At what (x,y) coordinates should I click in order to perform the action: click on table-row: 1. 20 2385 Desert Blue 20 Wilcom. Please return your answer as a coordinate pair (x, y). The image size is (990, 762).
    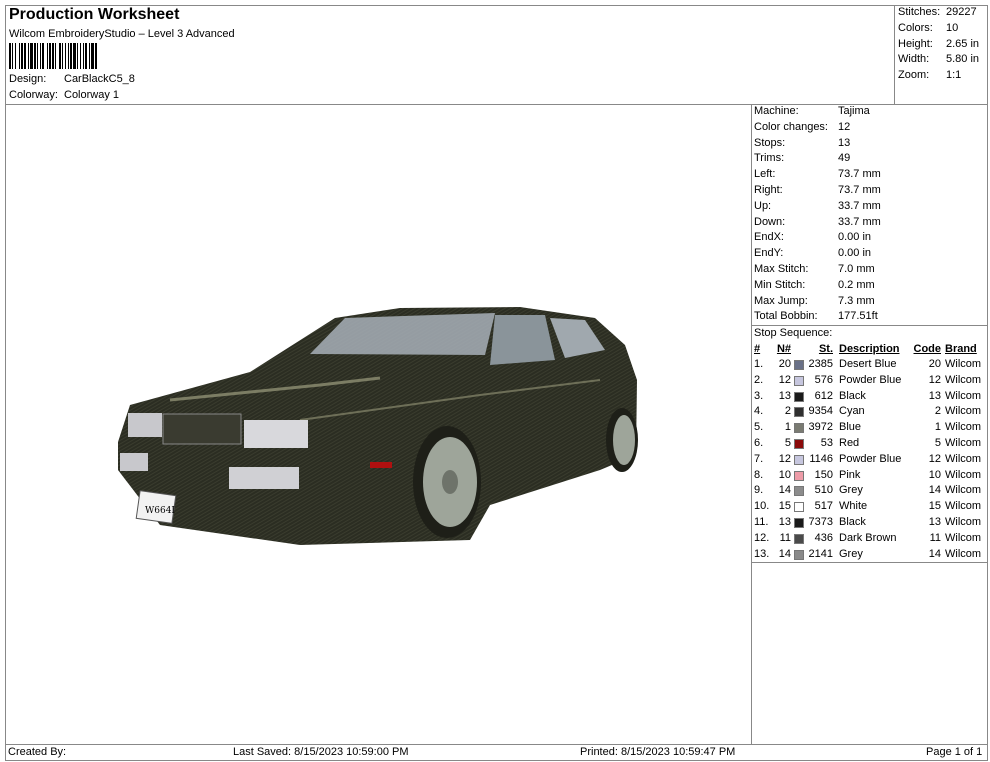
    Looking at the image, I should click on (869, 365).